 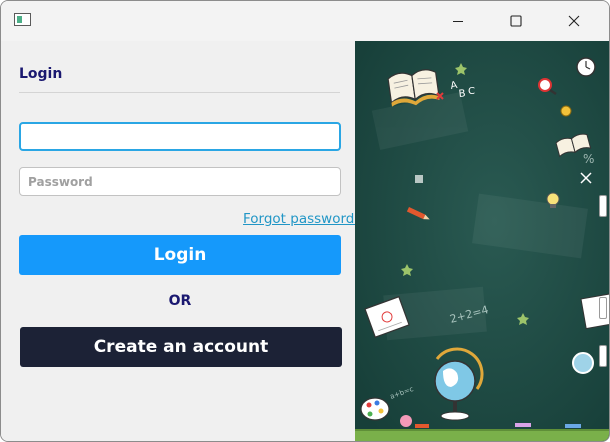 I want to click on or-separator: OR, so click(x=180, y=301).